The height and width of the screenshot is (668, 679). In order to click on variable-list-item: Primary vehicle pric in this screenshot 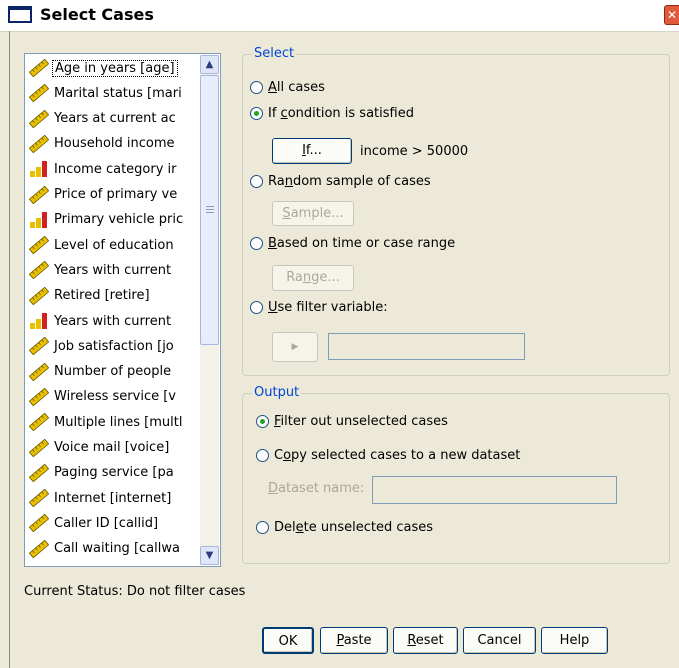, I will do `click(112, 220)`.